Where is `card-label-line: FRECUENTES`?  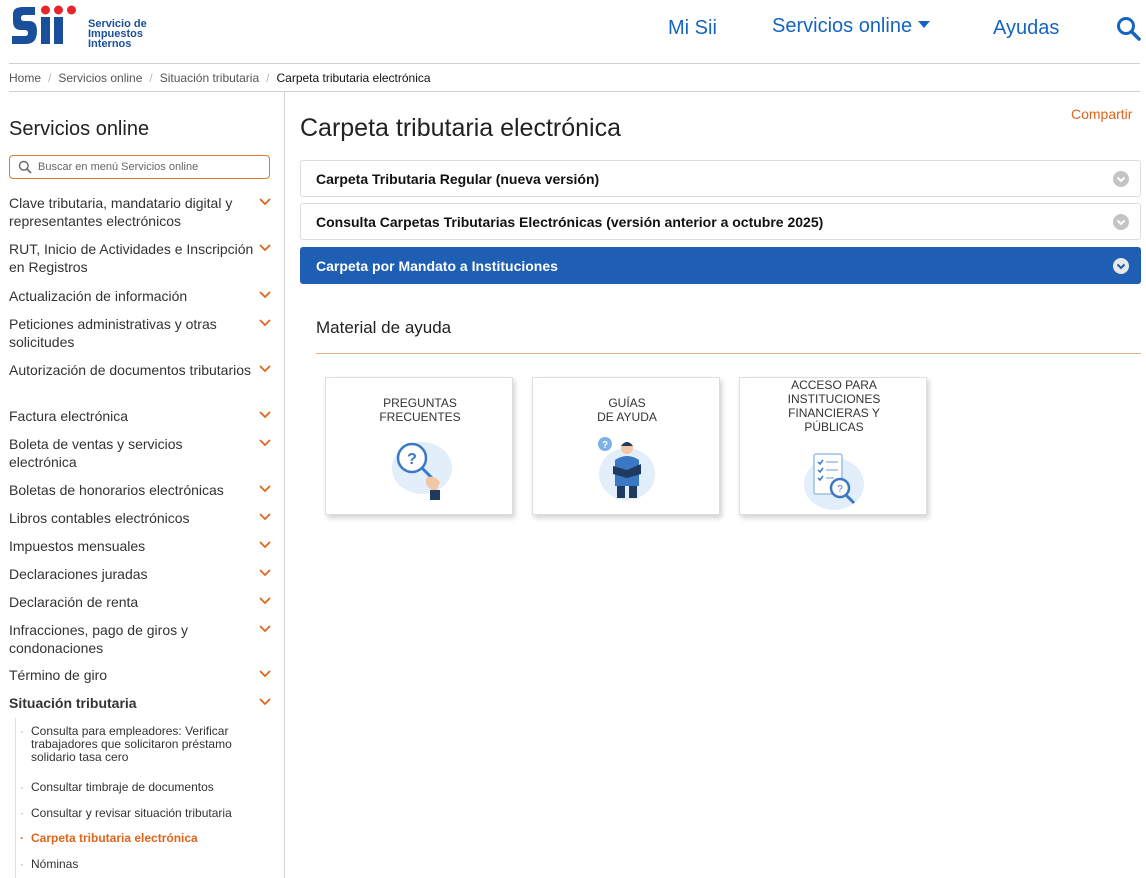
card-label-line: FRECUENTES is located at coordinates (420, 417).